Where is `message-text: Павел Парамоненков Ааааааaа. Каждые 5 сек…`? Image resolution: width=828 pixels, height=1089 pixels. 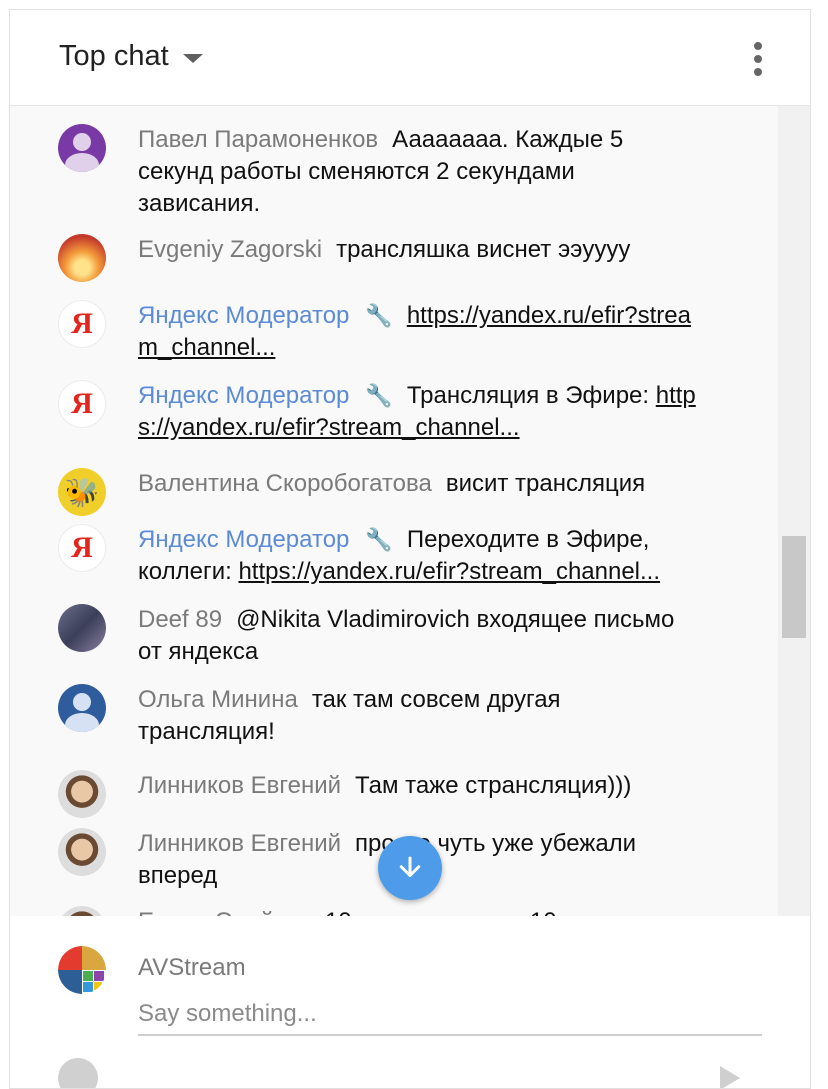
message-text: Павел Парамоненков Ааааааaа. Каждые 5 сек… is located at coordinates (418, 172).